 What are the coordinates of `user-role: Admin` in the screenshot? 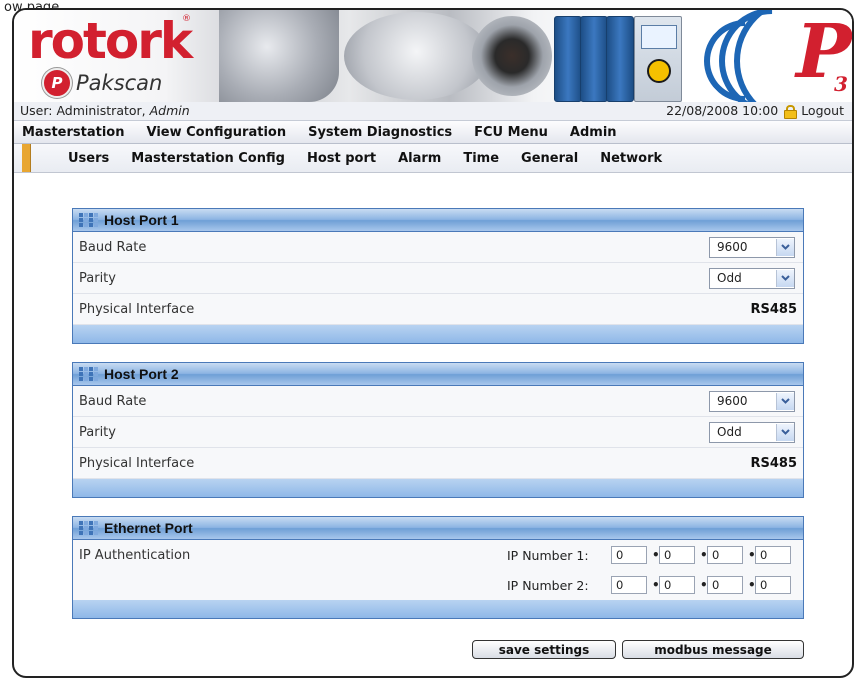 It's located at (169, 110).